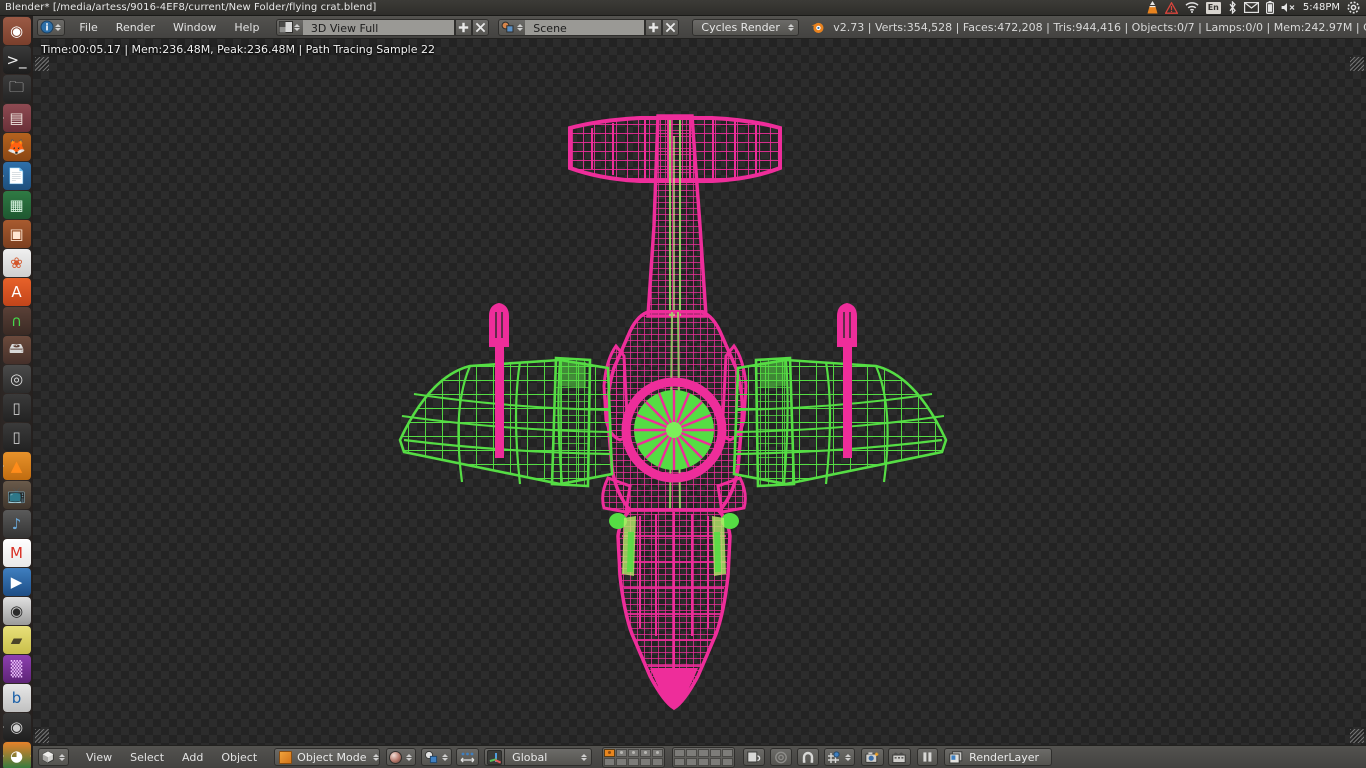  I want to click on scene-spinner, so click(519, 27).